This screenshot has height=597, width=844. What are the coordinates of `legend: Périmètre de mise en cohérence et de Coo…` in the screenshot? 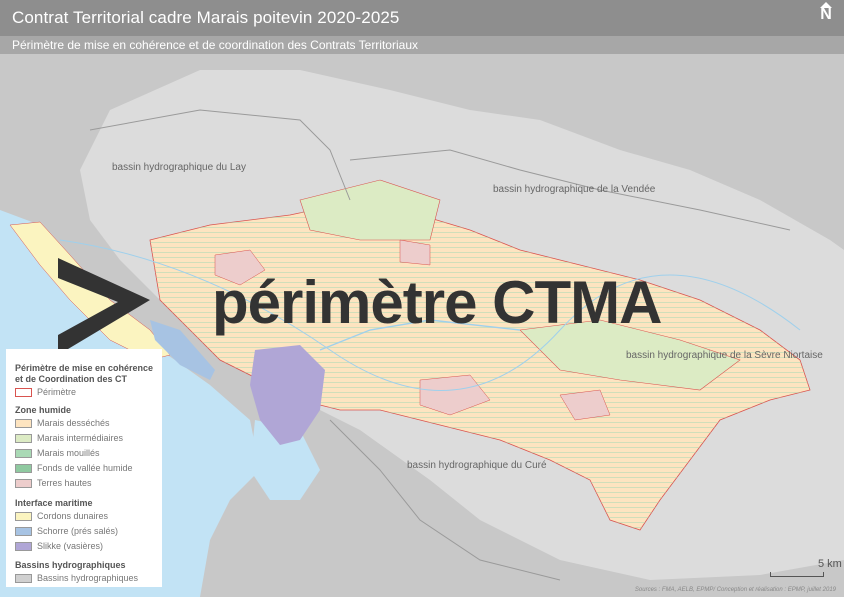 It's located at (84, 468).